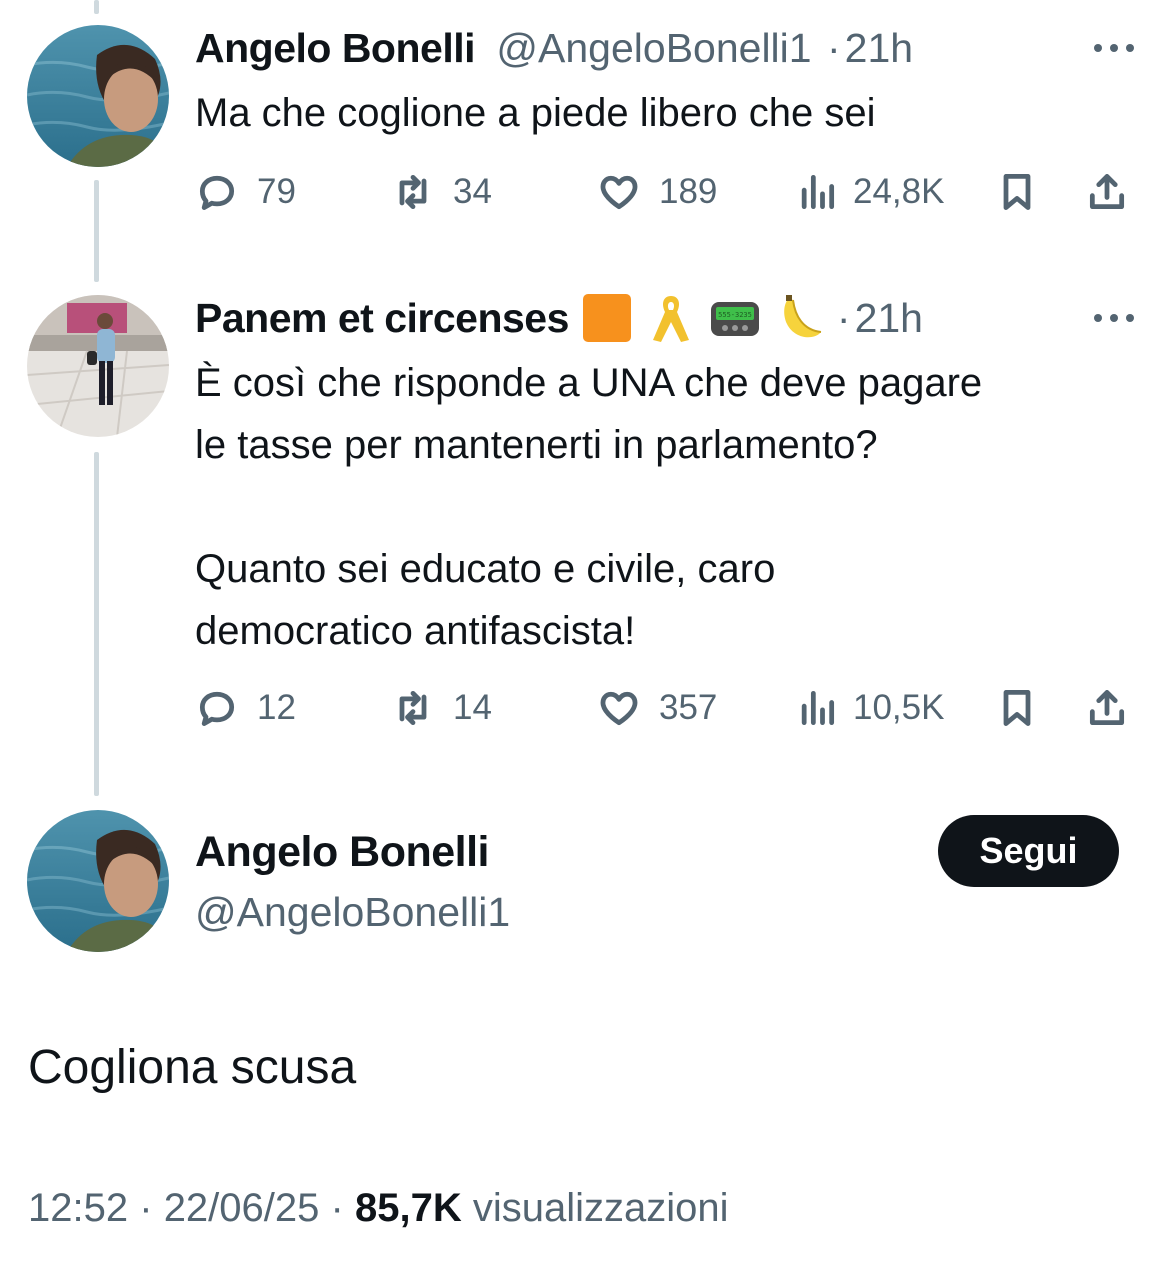  I want to click on retweet-count: 34, so click(472, 191).